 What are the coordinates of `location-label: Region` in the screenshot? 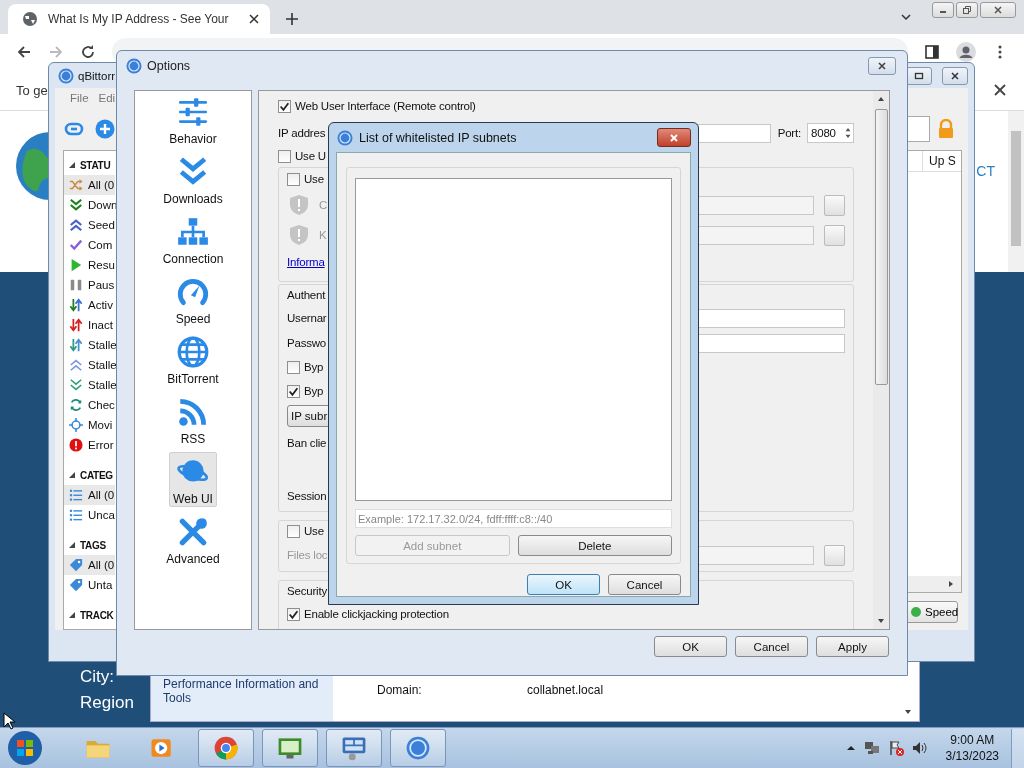 It's located at (107, 703).